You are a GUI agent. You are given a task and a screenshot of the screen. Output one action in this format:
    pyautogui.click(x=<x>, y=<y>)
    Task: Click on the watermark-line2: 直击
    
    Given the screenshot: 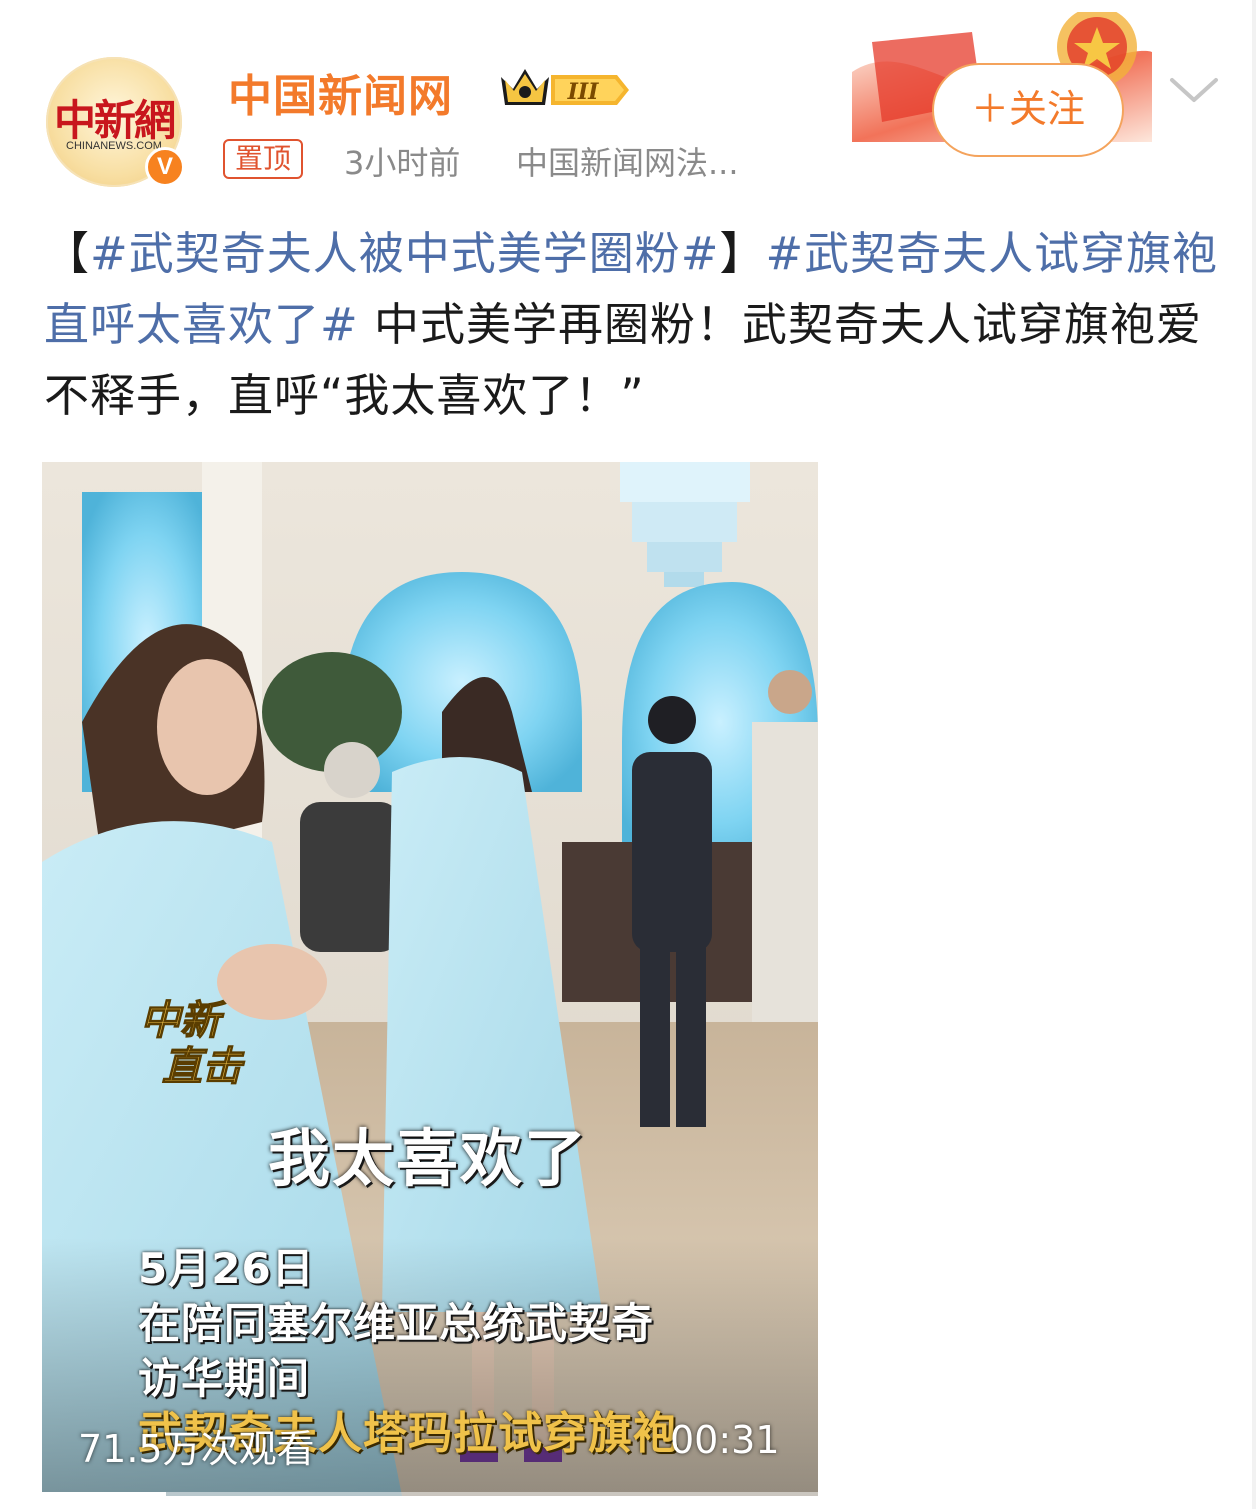 What is the action you would take?
    pyautogui.click(x=203, y=1066)
    